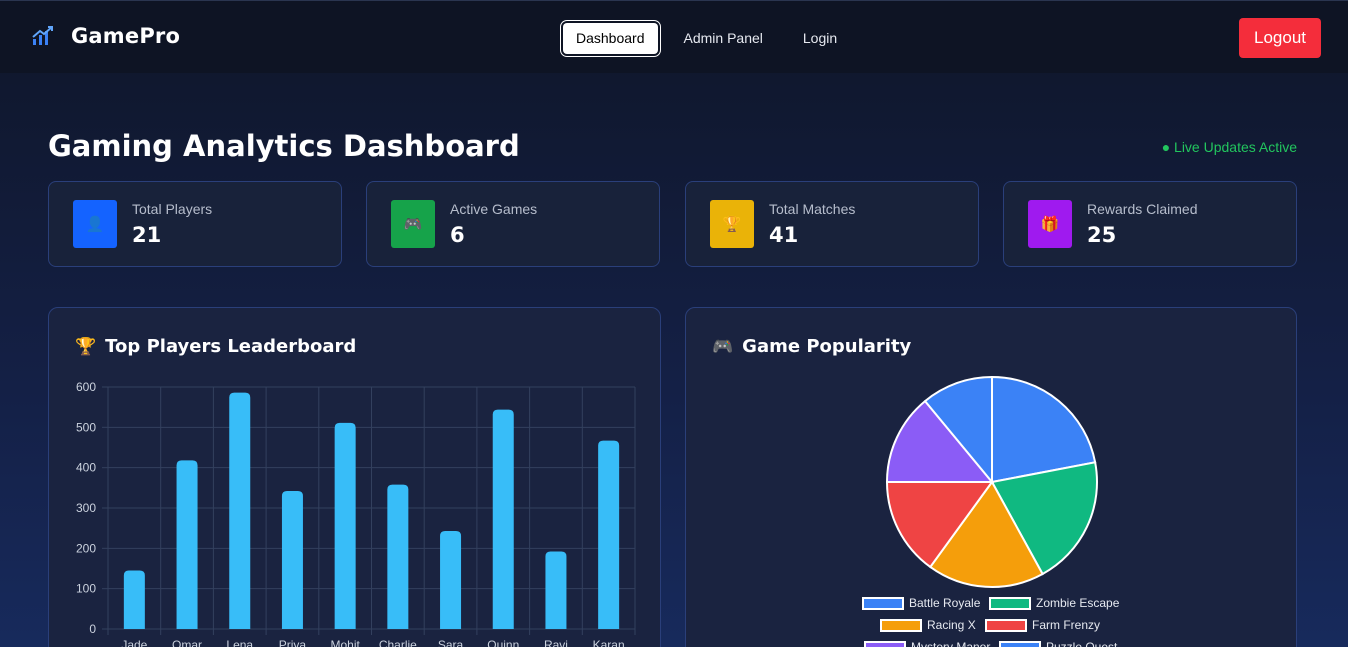 Image resolution: width=1348 pixels, height=647 pixels. I want to click on bar-karan, so click(609, 534).